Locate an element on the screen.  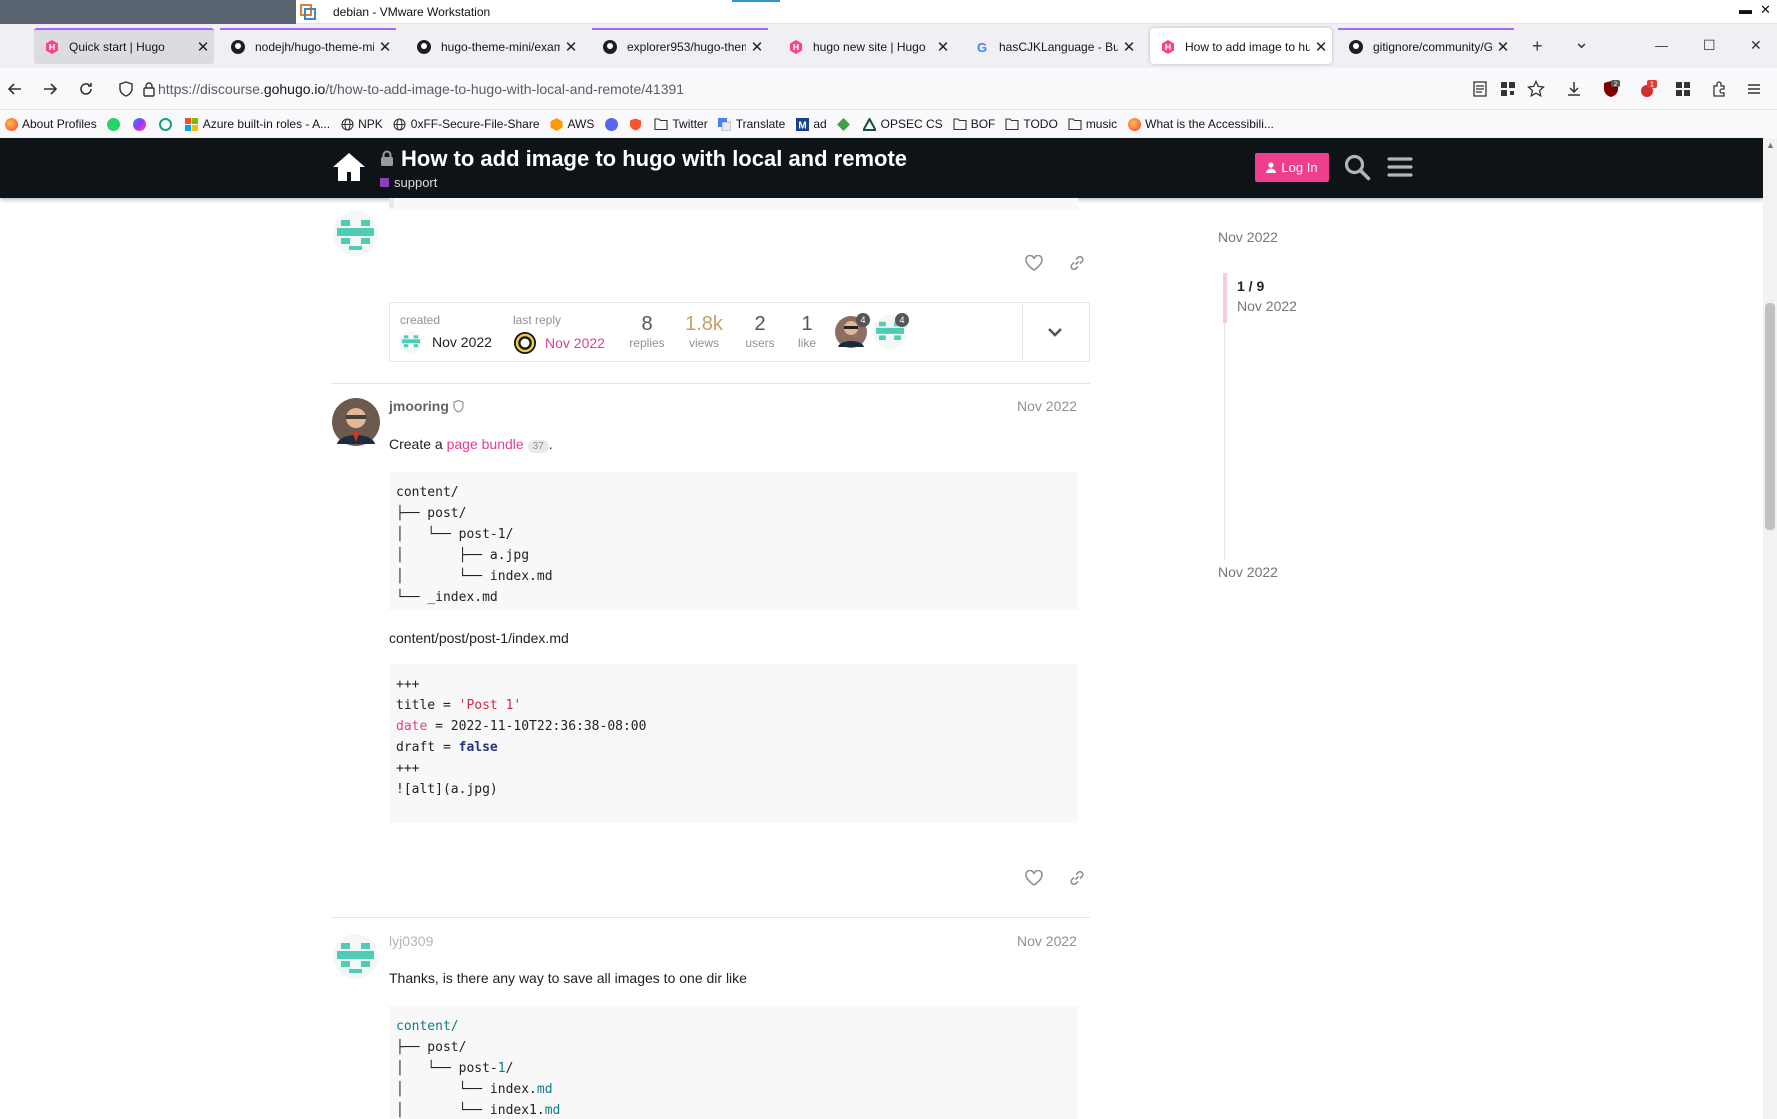
reader-view-icon is located at coordinates (1480, 89).